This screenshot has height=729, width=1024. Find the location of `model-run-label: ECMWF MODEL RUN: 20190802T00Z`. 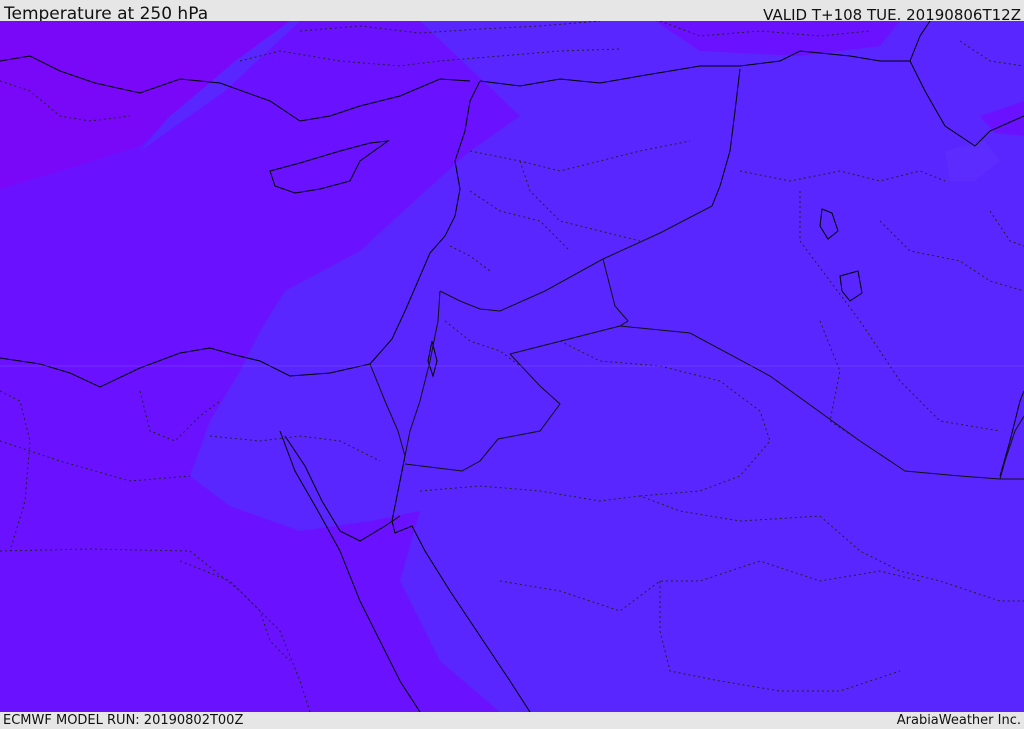

model-run-label: ECMWF MODEL RUN: 20190802T00Z is located at coordinates (123, 720).